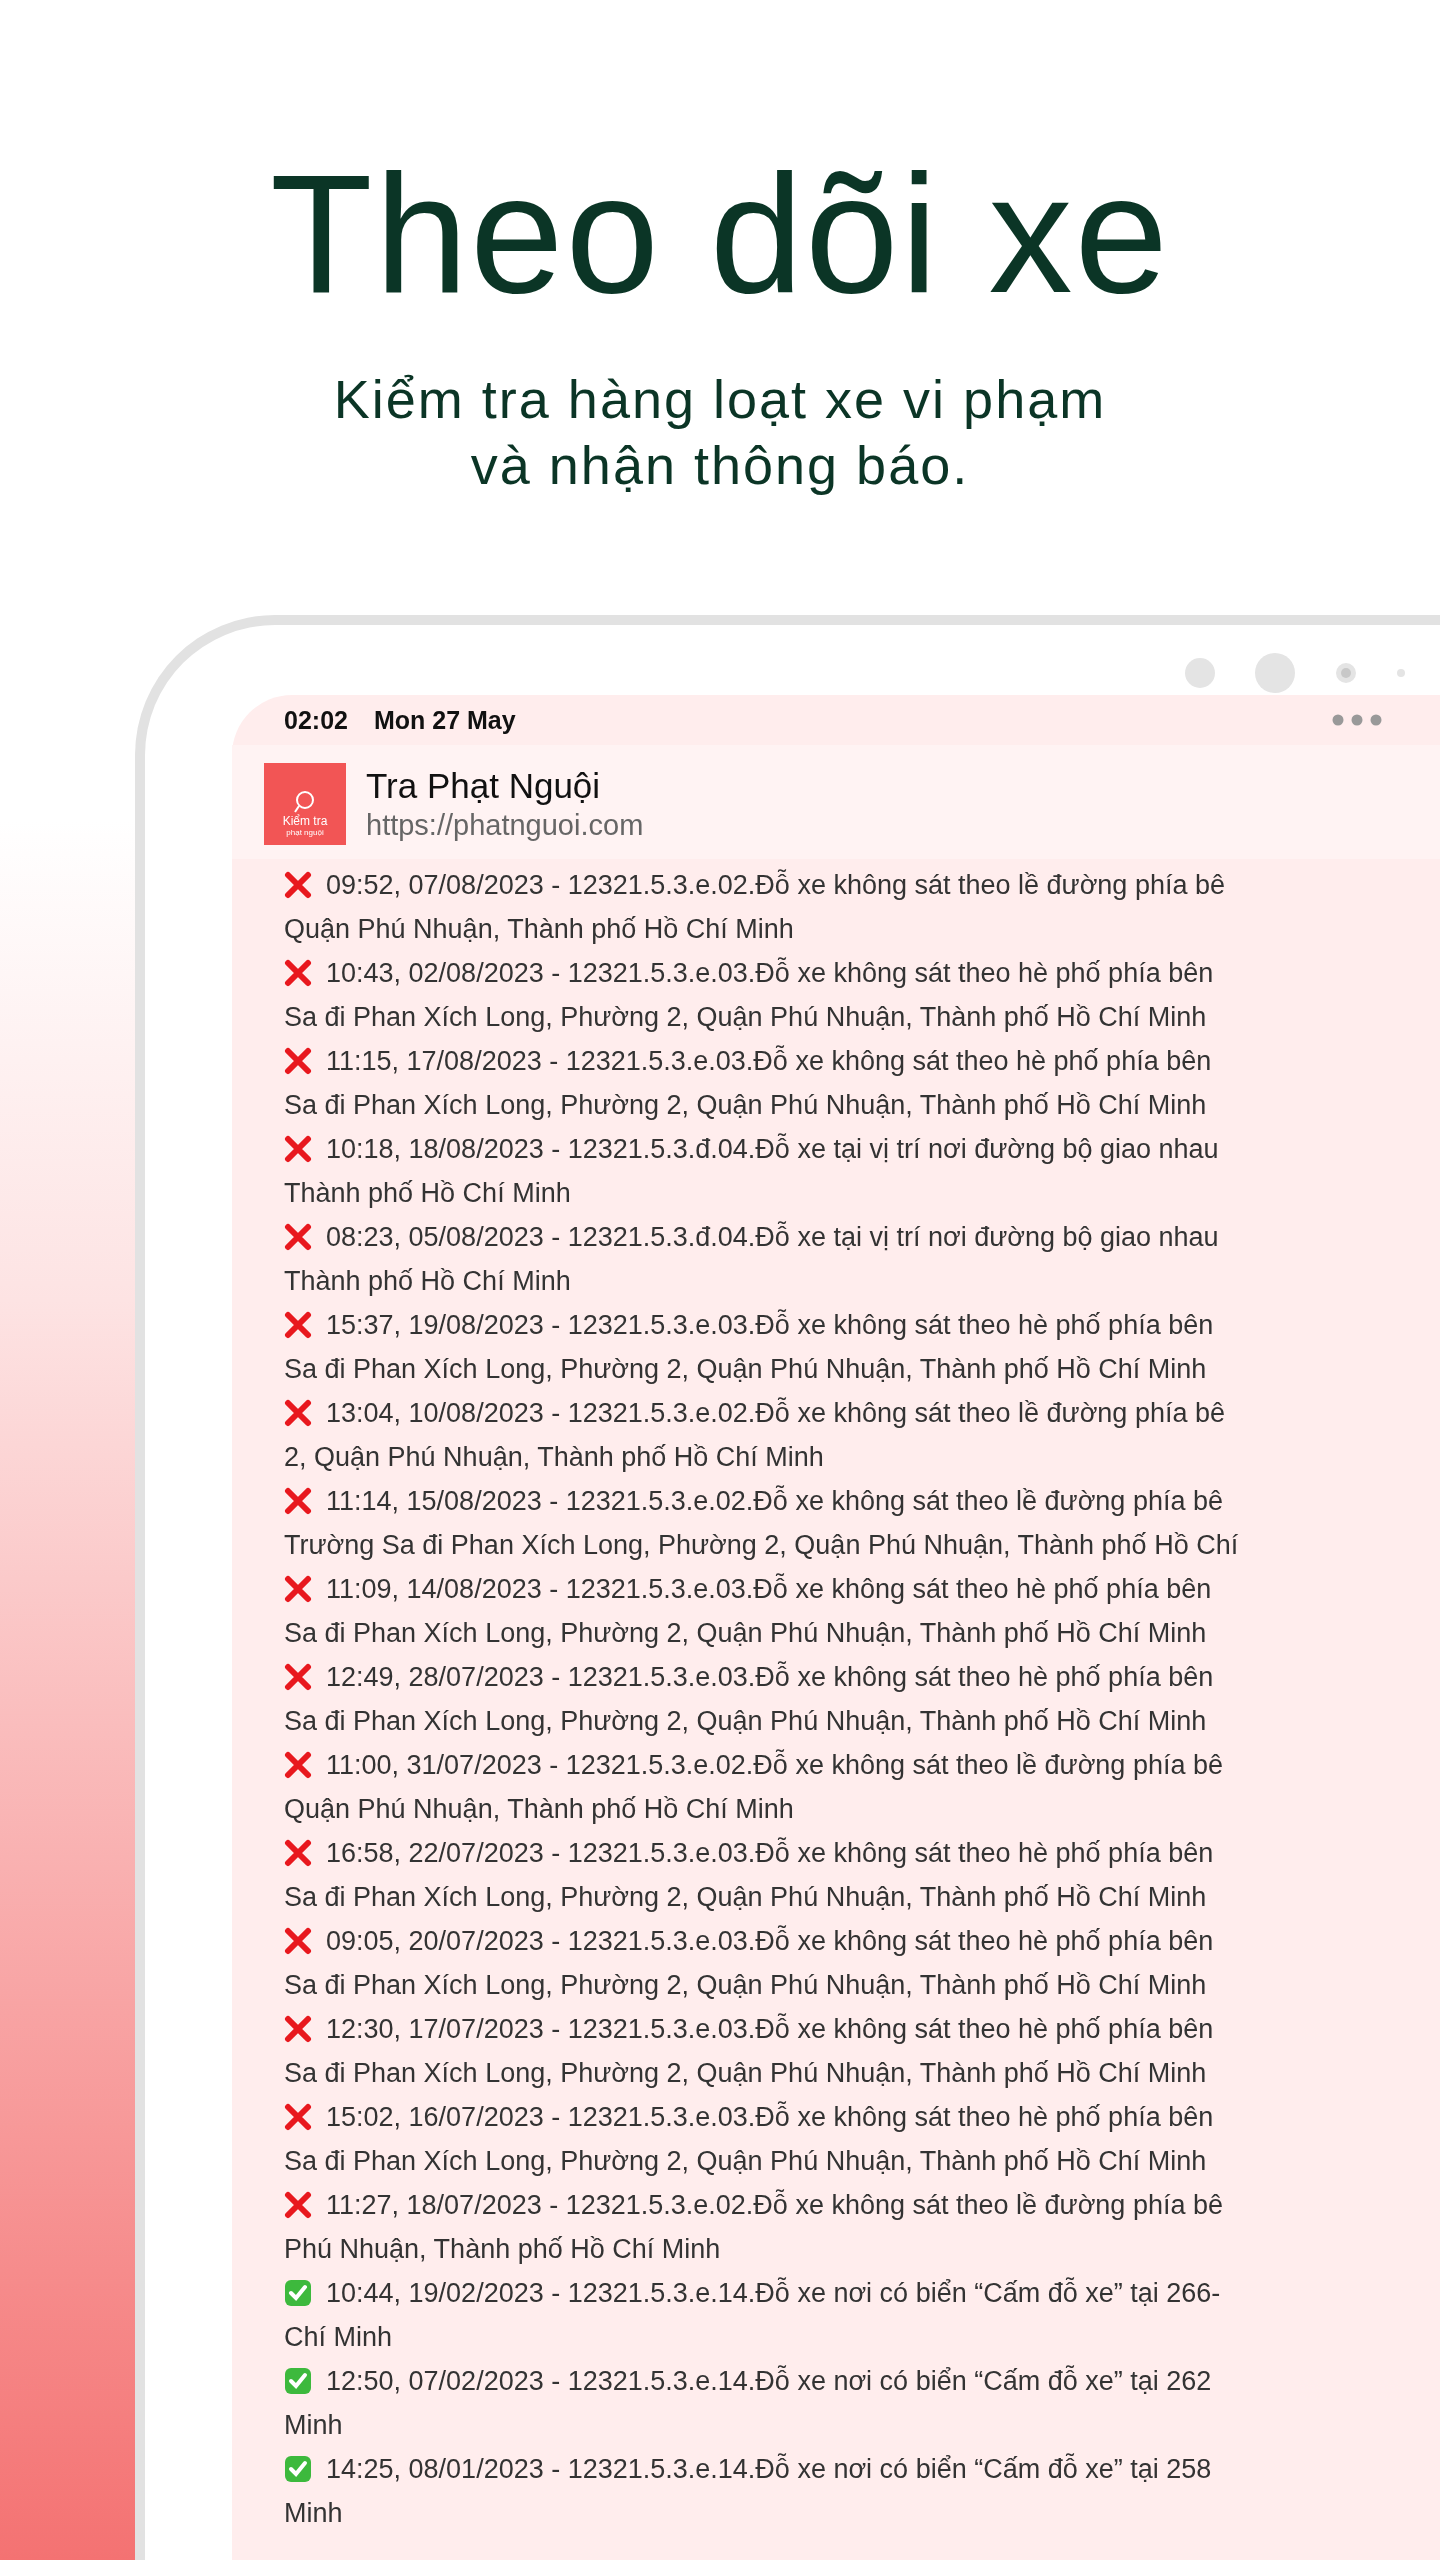 This screenshot has height=2560, width=1440. What do you see at coordinates (773, 2293) in the screenshot?
I see `violation-text: 10:44, 19/02/2023 - 12321.5.3.e.14.Đỗ xe nơi có biển “Cấm đỗ xe” tại 266-` at bounding box center [773, 2293].